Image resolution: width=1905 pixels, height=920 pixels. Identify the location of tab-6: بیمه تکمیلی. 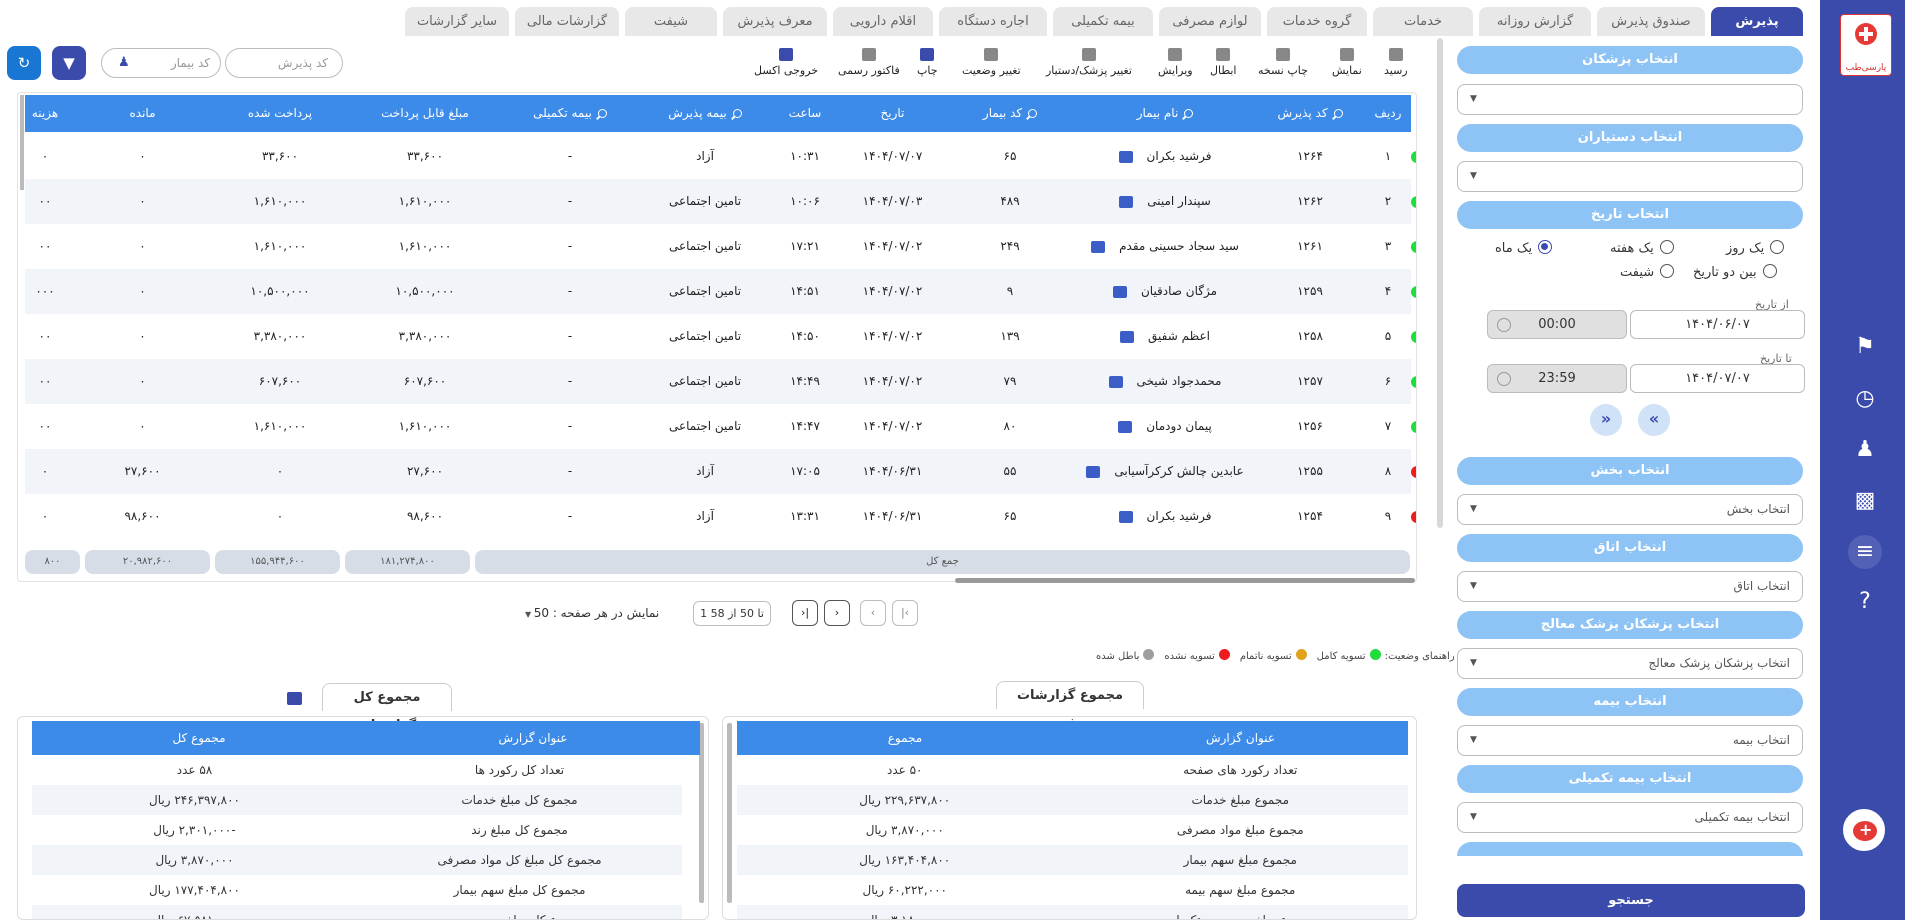
(1103, 21).